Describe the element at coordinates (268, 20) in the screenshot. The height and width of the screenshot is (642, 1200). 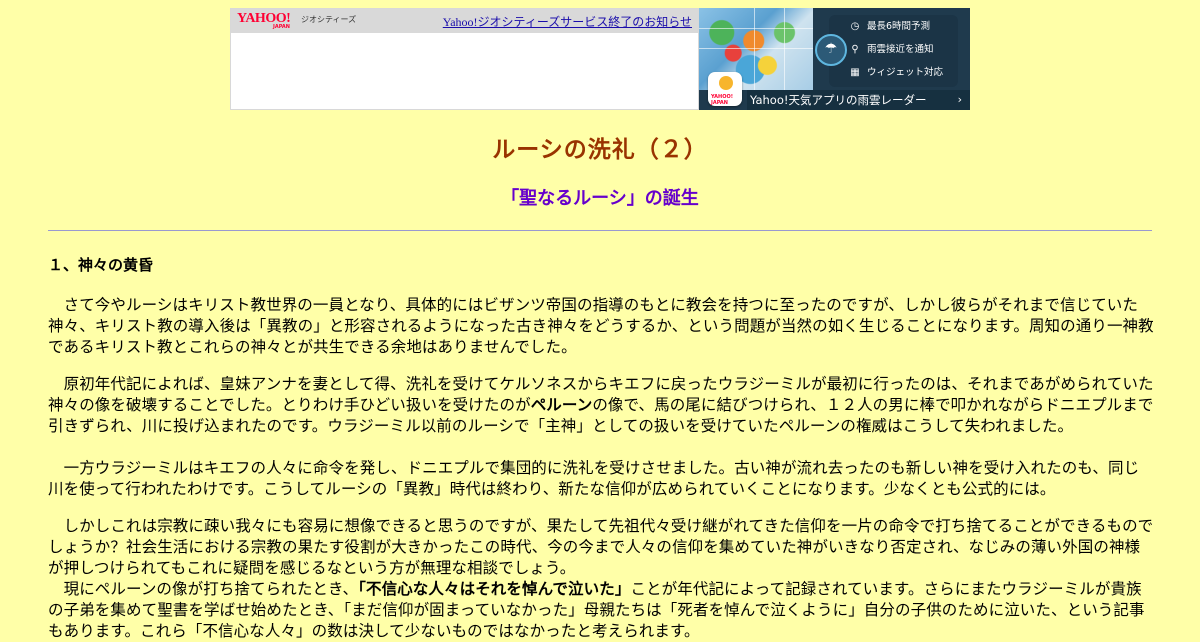
I see `yahoo-japan-logo: YAHOO! JAPAN` at that location.